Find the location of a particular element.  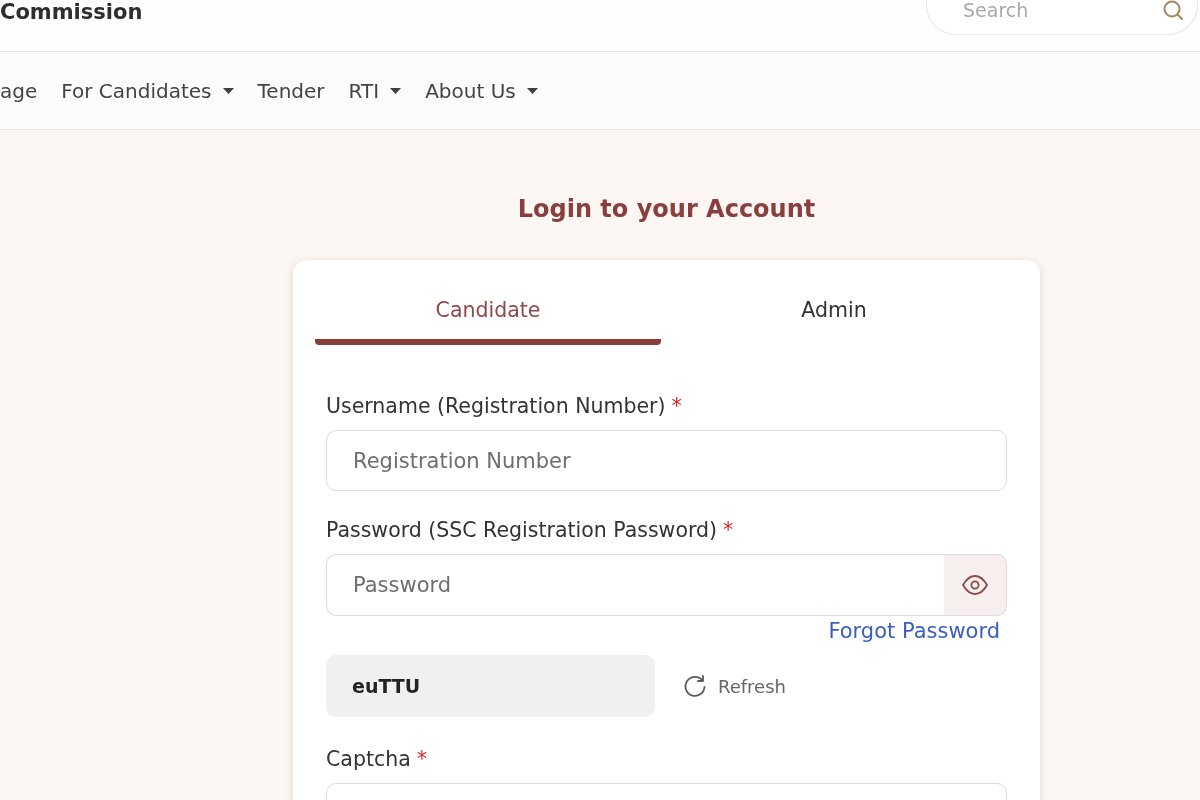

text-field: Registration Number is located at coordinates (666, 460).